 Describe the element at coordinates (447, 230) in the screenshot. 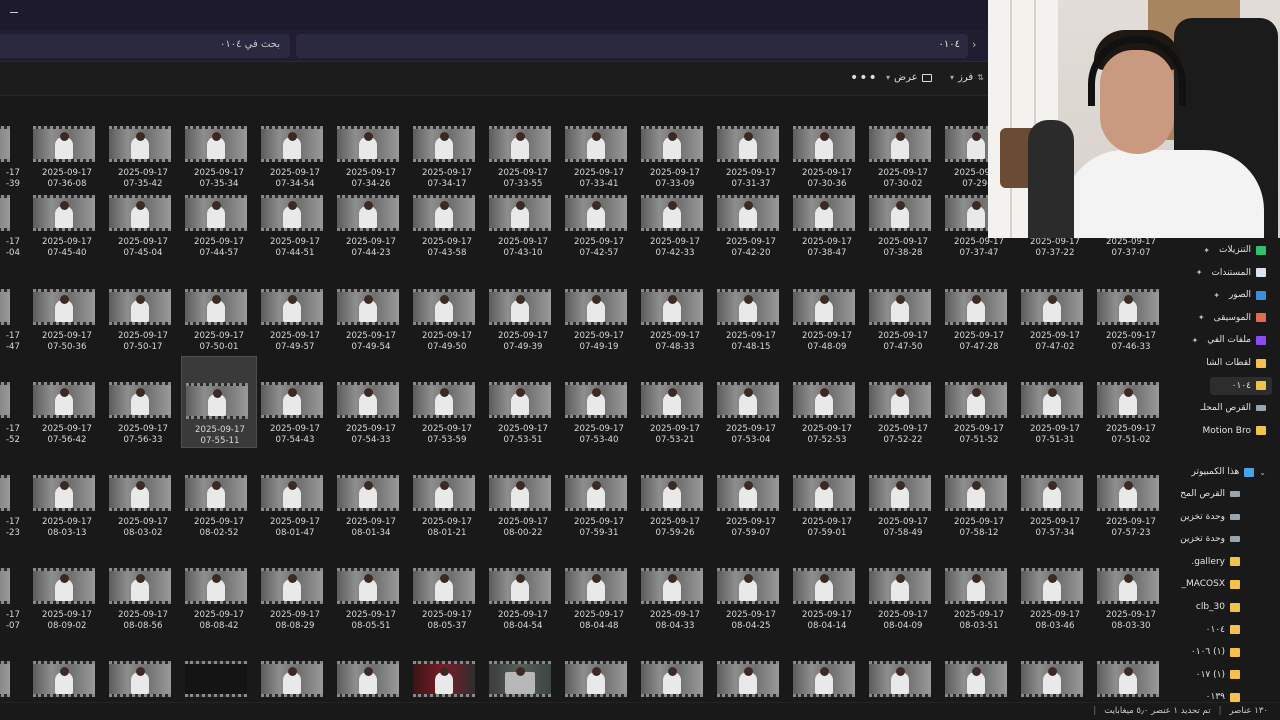

I see `file-item: 2025-09-17 07-43-58` at that location.